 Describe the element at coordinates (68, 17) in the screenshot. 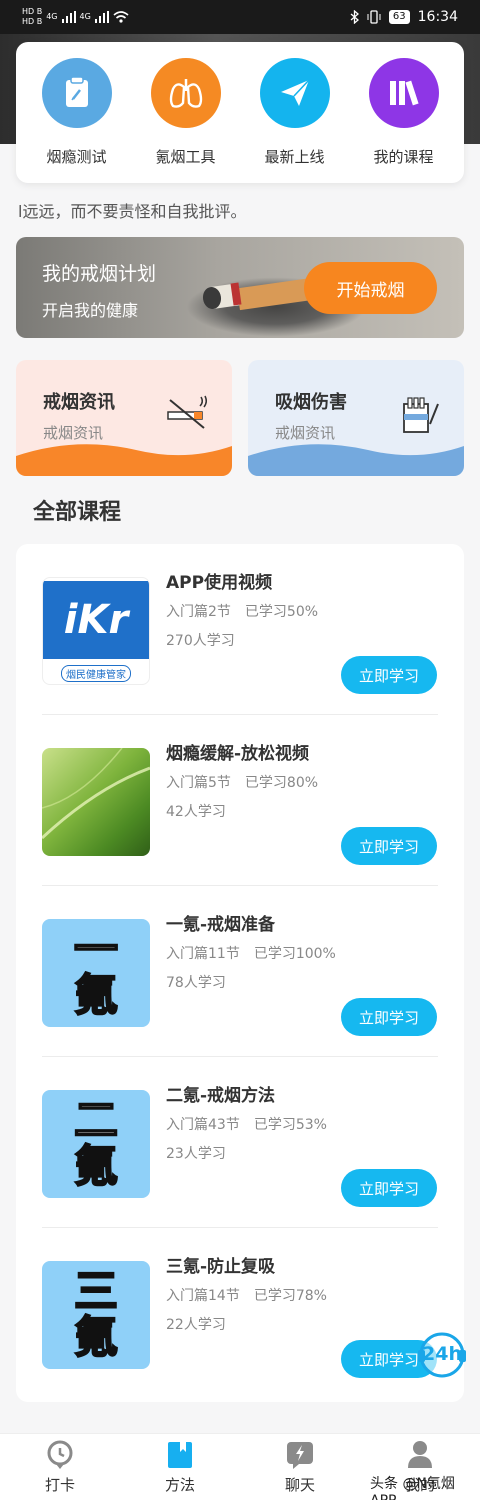

I see `signal-icon` at that location.